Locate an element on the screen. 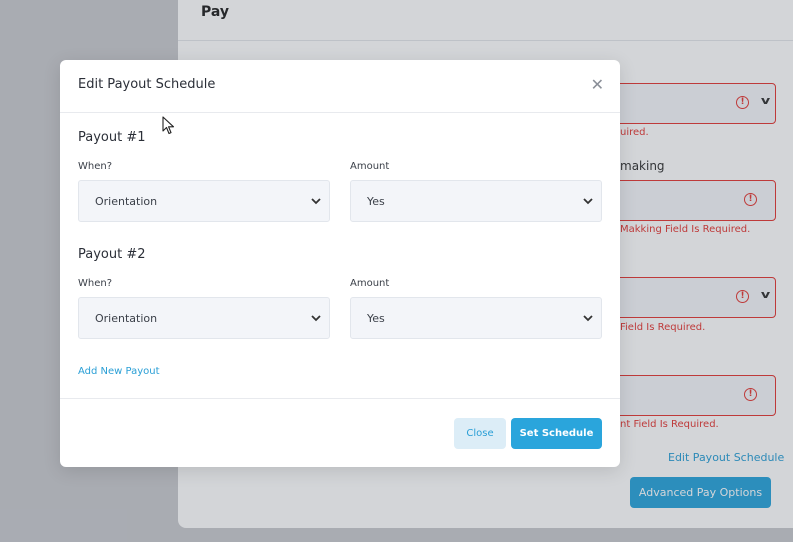  payout-1-when-label: When? is located at coordinates (95, 166).